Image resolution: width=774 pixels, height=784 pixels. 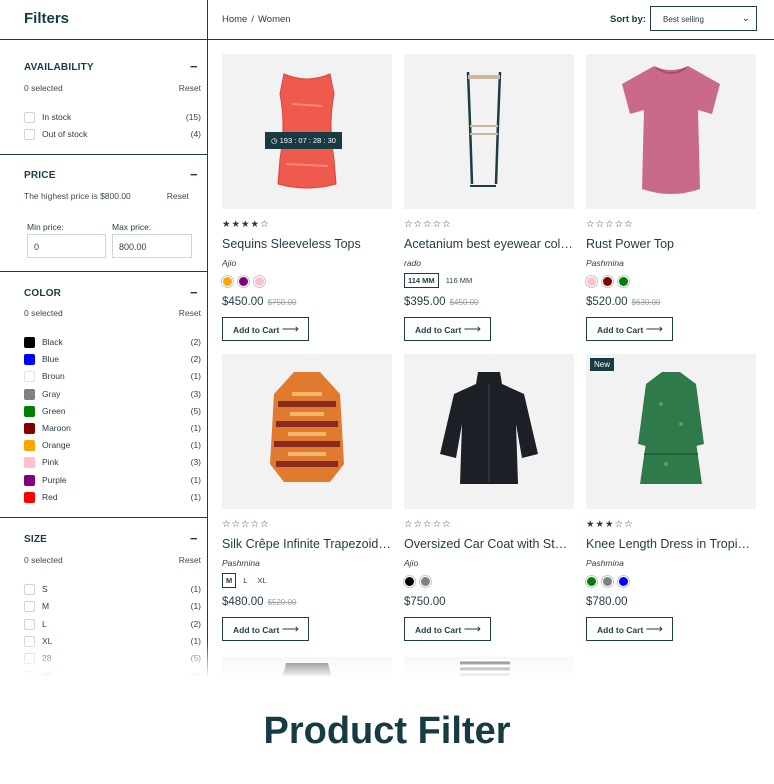 What do you see at coordinates (112, 376) in the screenshot?
I see `color-option: Broun (1)` at bounding box center [112, 376].